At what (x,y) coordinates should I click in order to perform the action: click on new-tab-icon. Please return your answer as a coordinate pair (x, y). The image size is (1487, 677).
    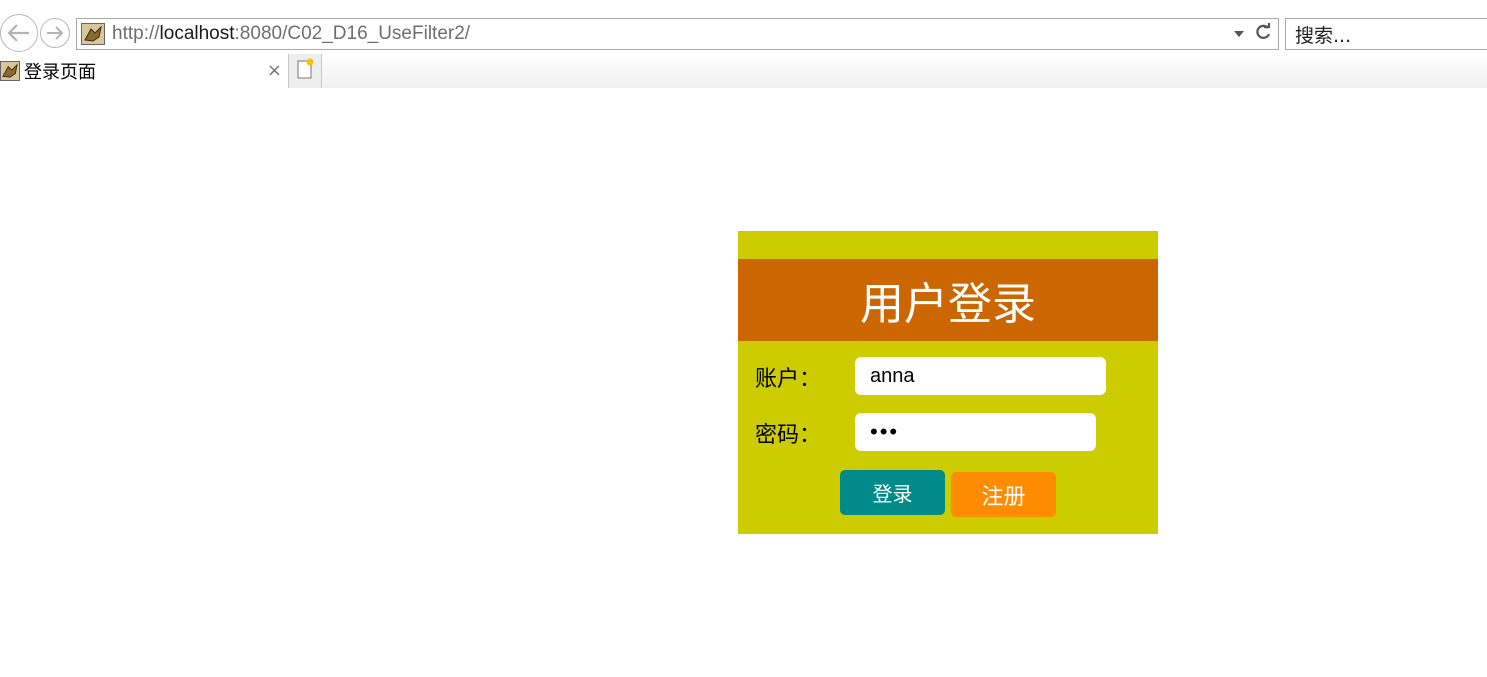
    Looking at the image, I should click on (305, 71).